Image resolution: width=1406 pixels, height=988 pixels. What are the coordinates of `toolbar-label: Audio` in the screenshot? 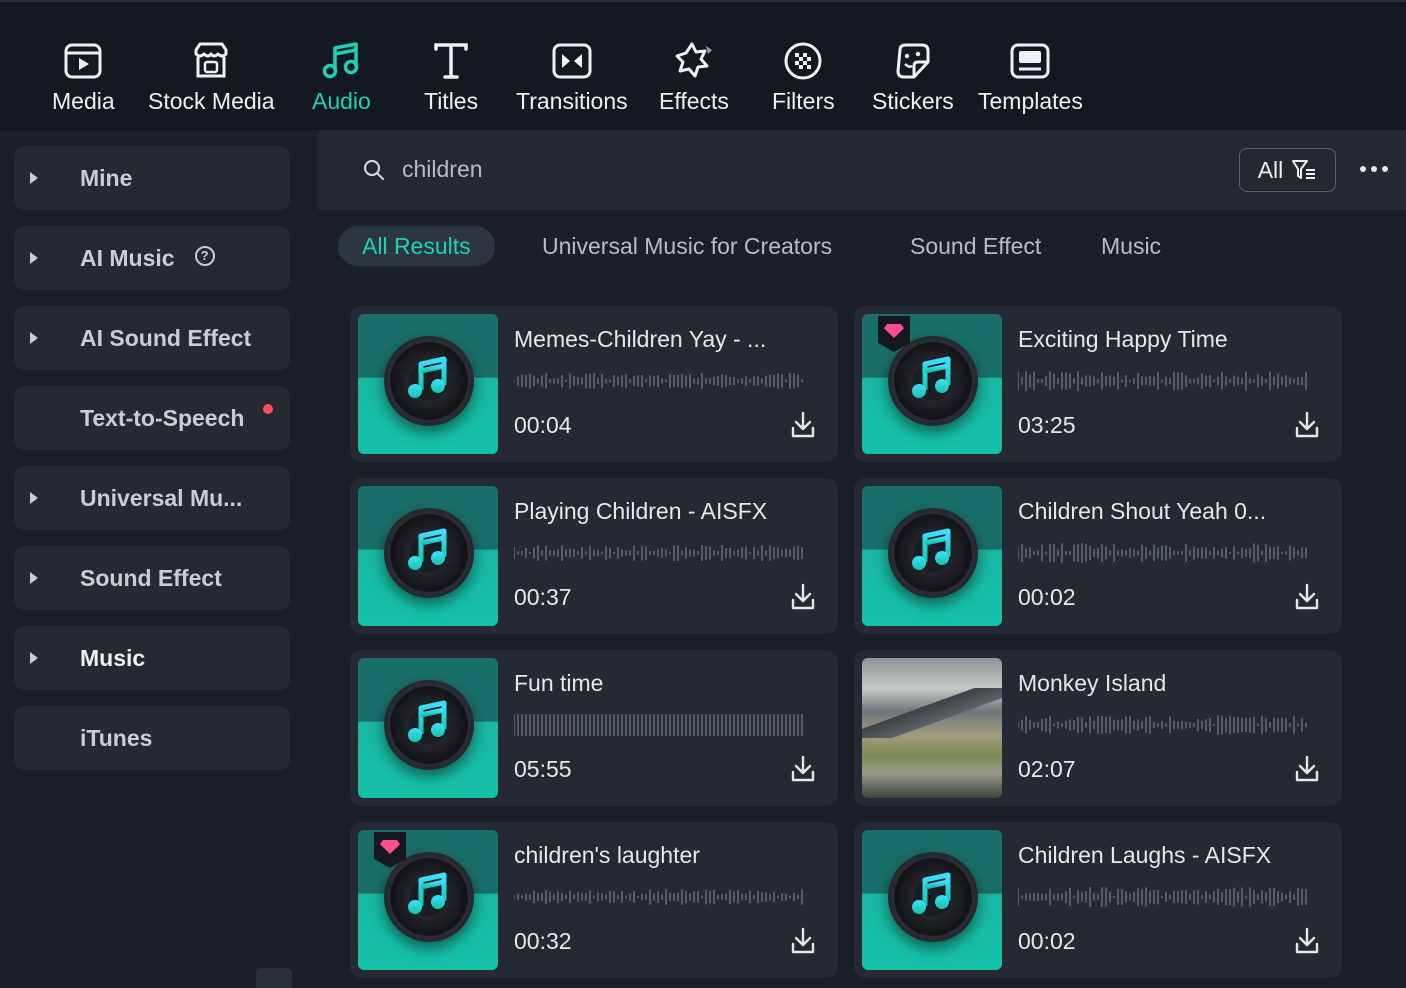 It's located at (341, 101).